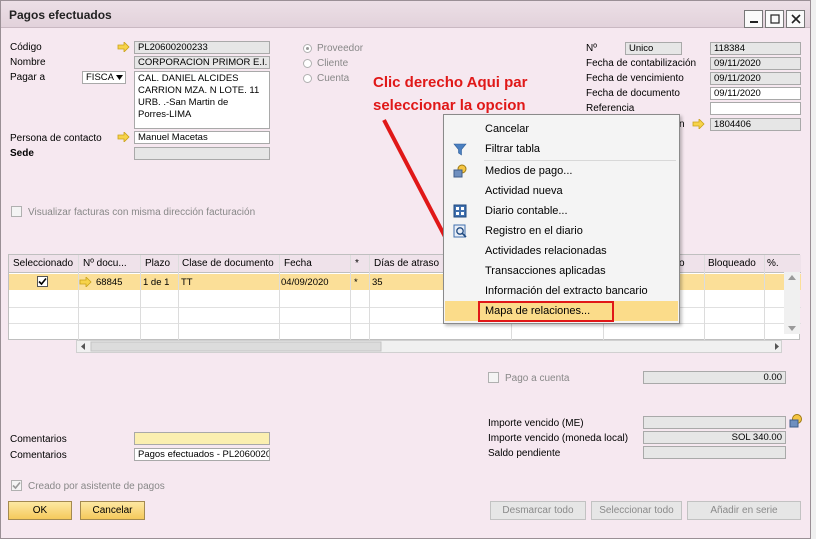  I want to click on no-label: Nº, so click(591, 48).